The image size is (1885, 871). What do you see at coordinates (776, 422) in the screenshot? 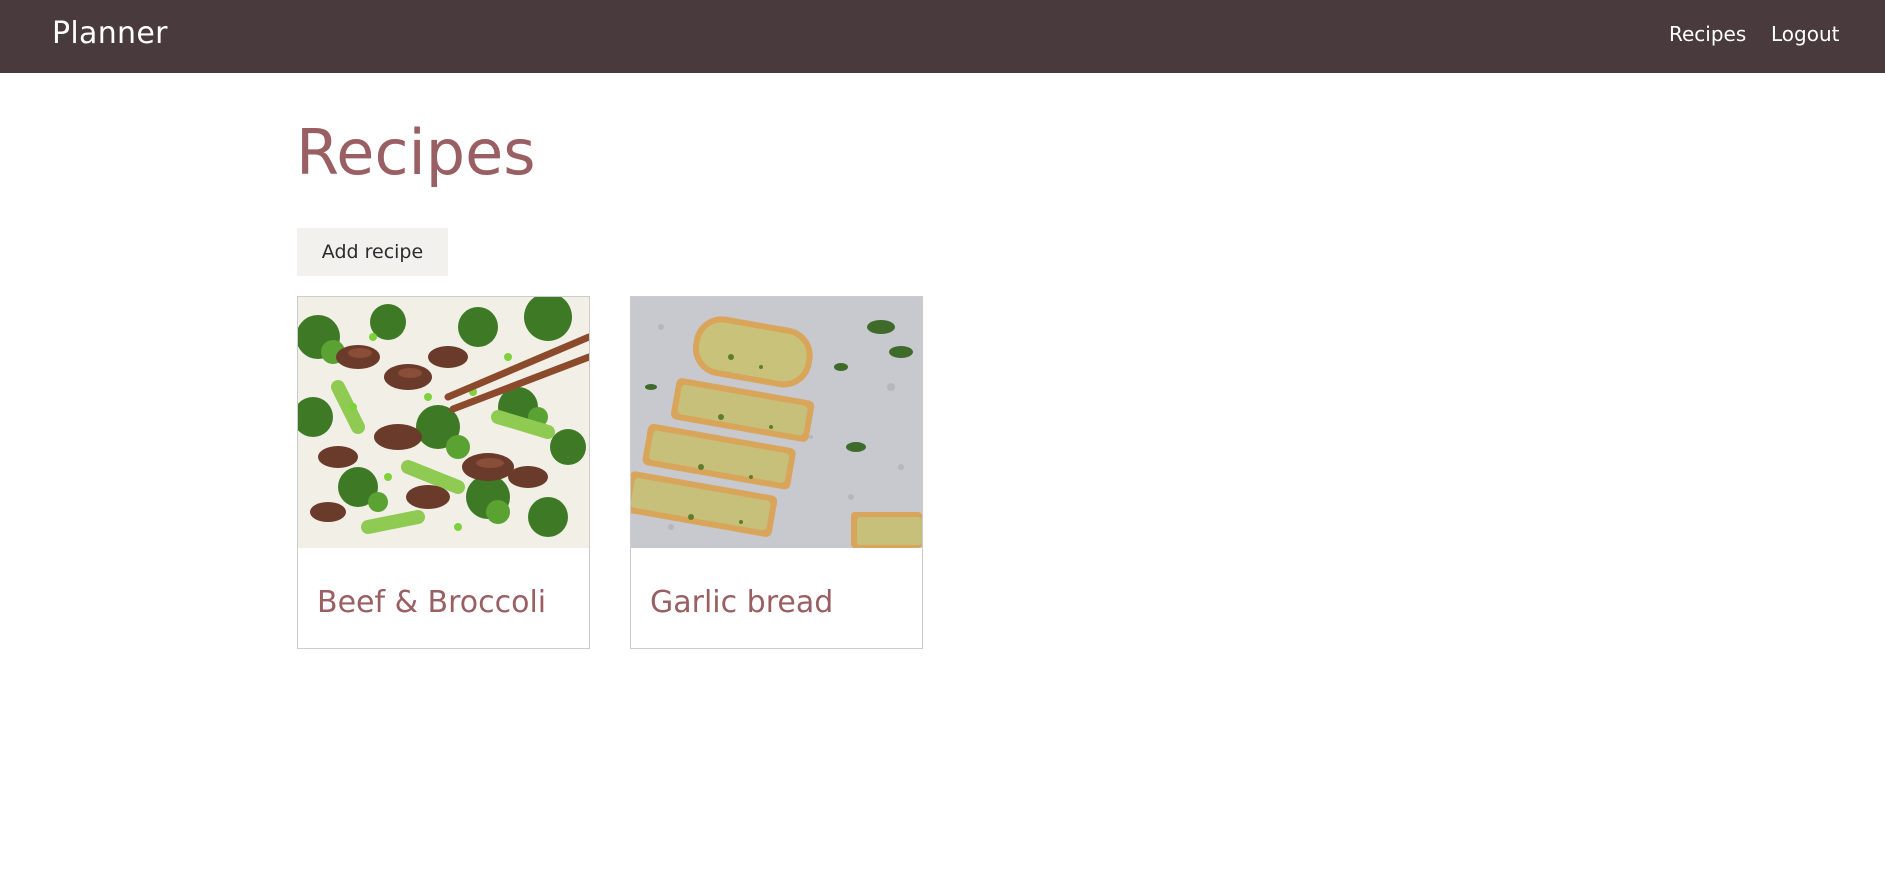
I see `recipe-image-garlic-bread` at bounding box center [776, 422].